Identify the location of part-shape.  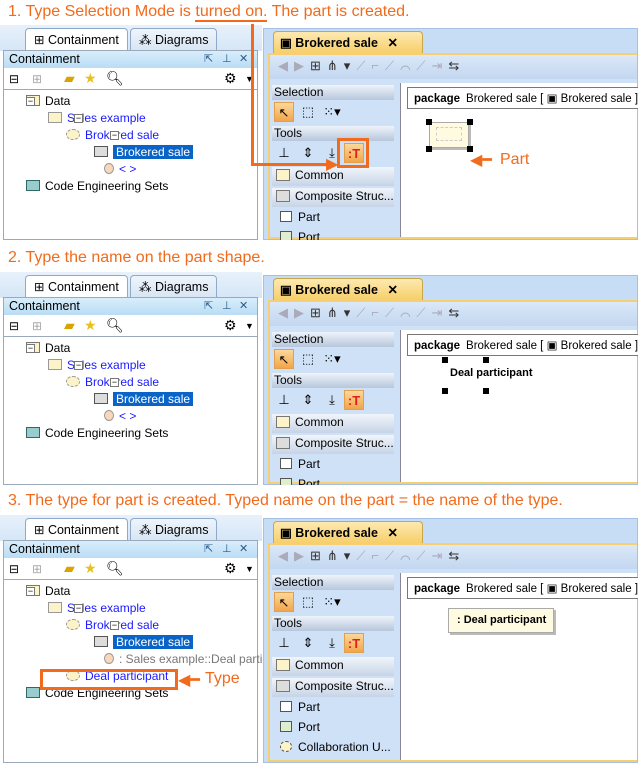
(449, 135).